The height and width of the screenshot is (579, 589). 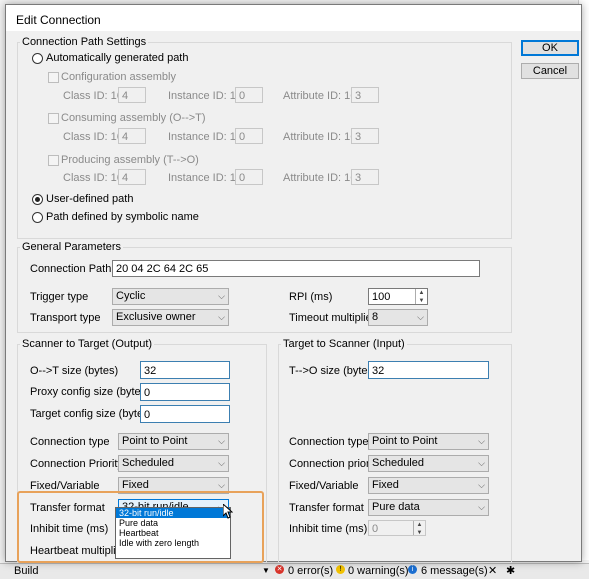 I want to click on in-inhibit-time-label: Inhibit time (ms), so click(x=328, y=529).